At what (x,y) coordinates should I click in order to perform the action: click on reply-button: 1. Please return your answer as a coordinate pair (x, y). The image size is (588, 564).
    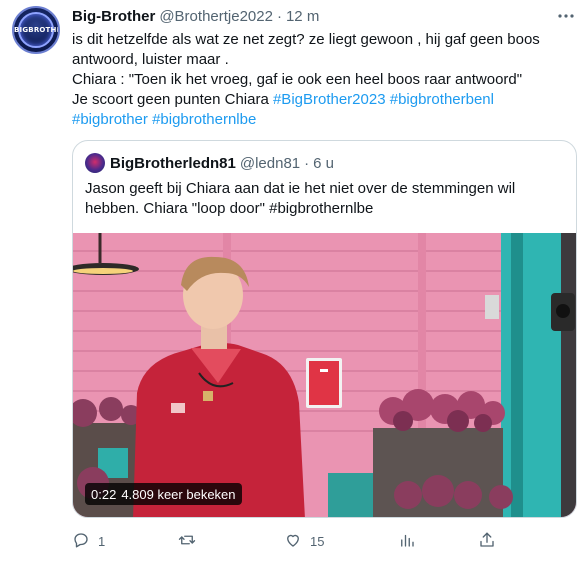
    Looking at the image, I should click on (88, 541).